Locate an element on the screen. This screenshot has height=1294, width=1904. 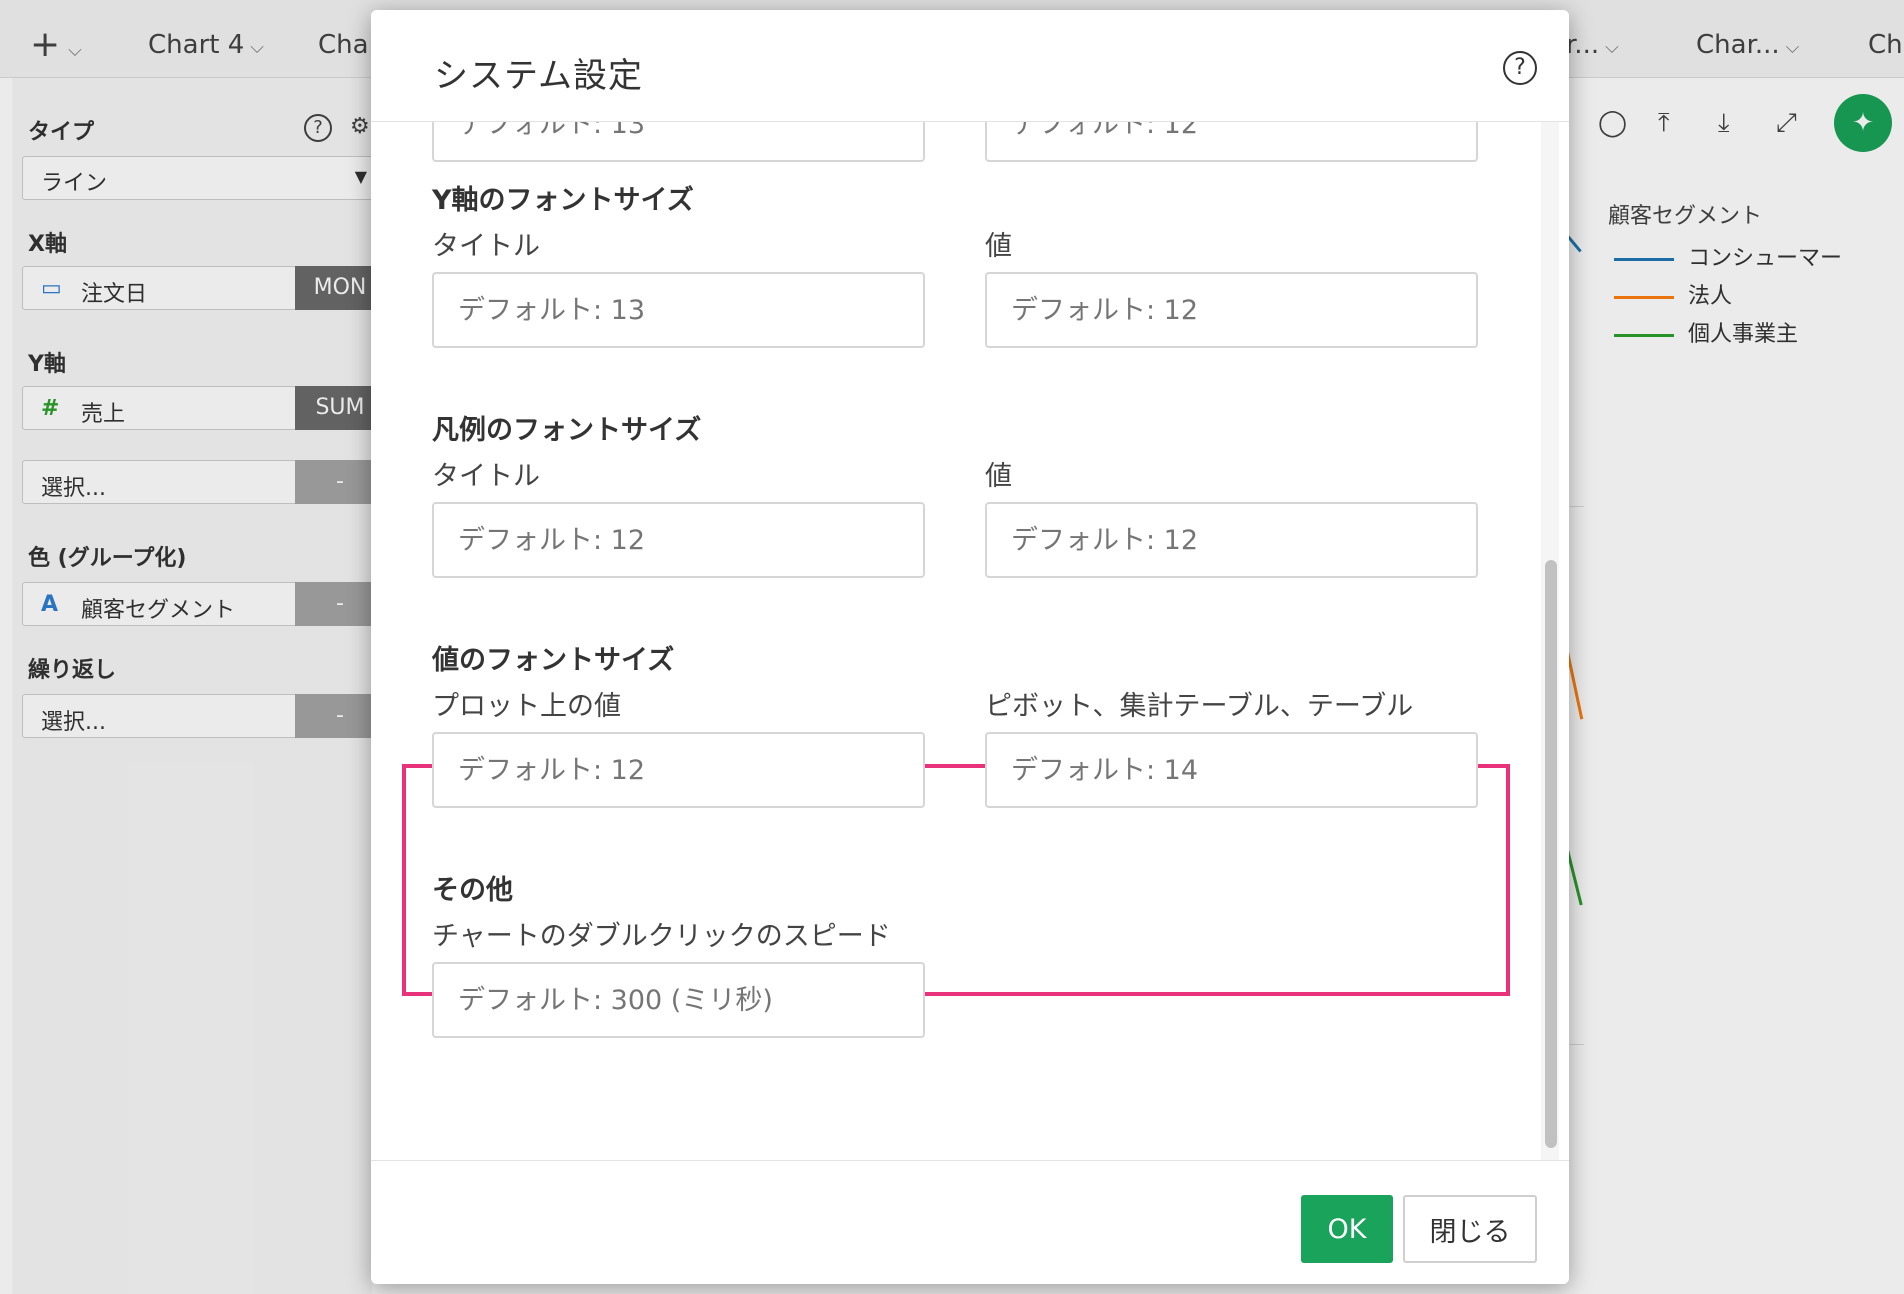
scrolled-field-right is located at coordinates (1231, 142).